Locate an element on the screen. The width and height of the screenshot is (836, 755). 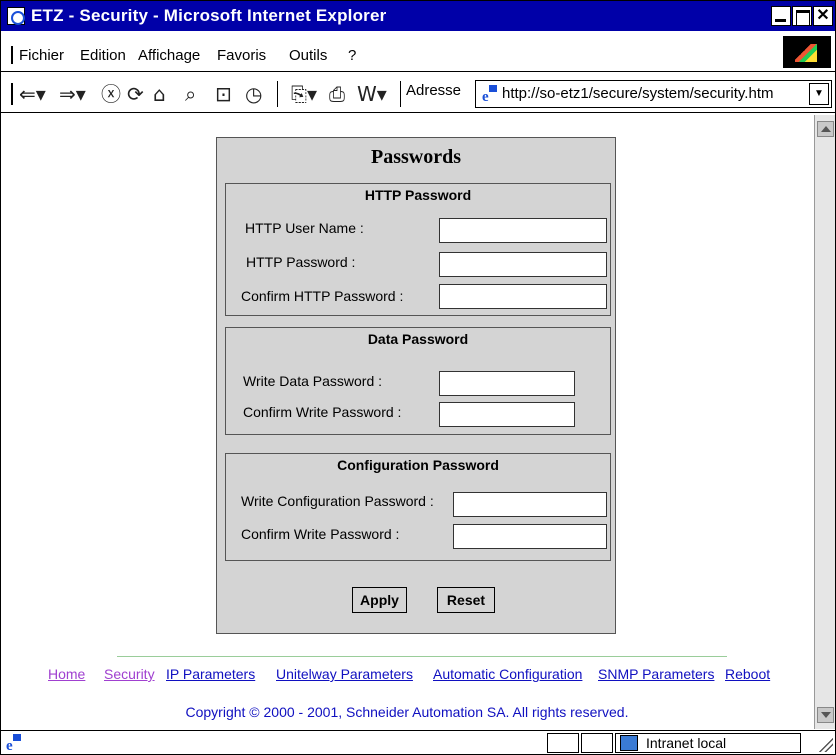
page-icon: e is located at coordinates (489, 94).